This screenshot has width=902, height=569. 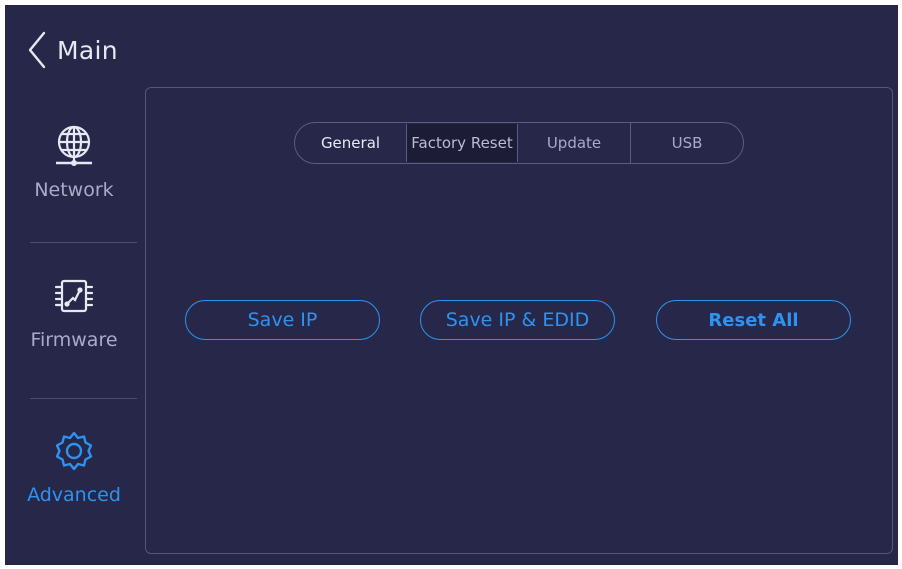 What do you see at coordinates (753, 320) in the screenshot?
I see `reset-all-button: Reset All` at bounding box center [753, 320].